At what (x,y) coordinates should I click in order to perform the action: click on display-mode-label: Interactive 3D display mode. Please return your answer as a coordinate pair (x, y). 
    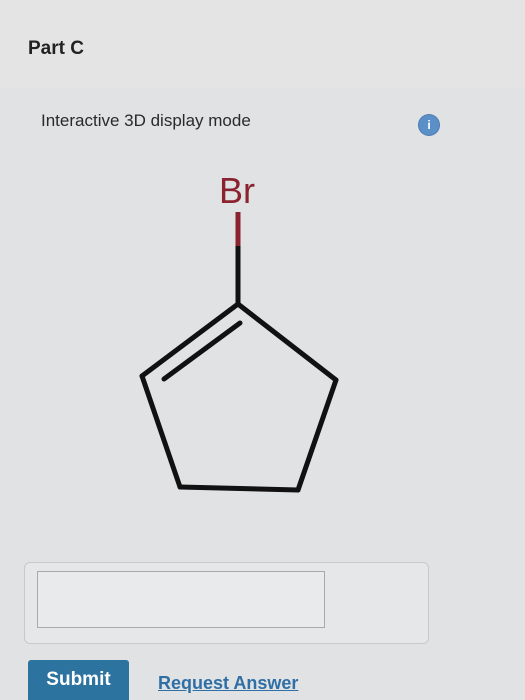
    Looking at the image, I should click on (146, 120).